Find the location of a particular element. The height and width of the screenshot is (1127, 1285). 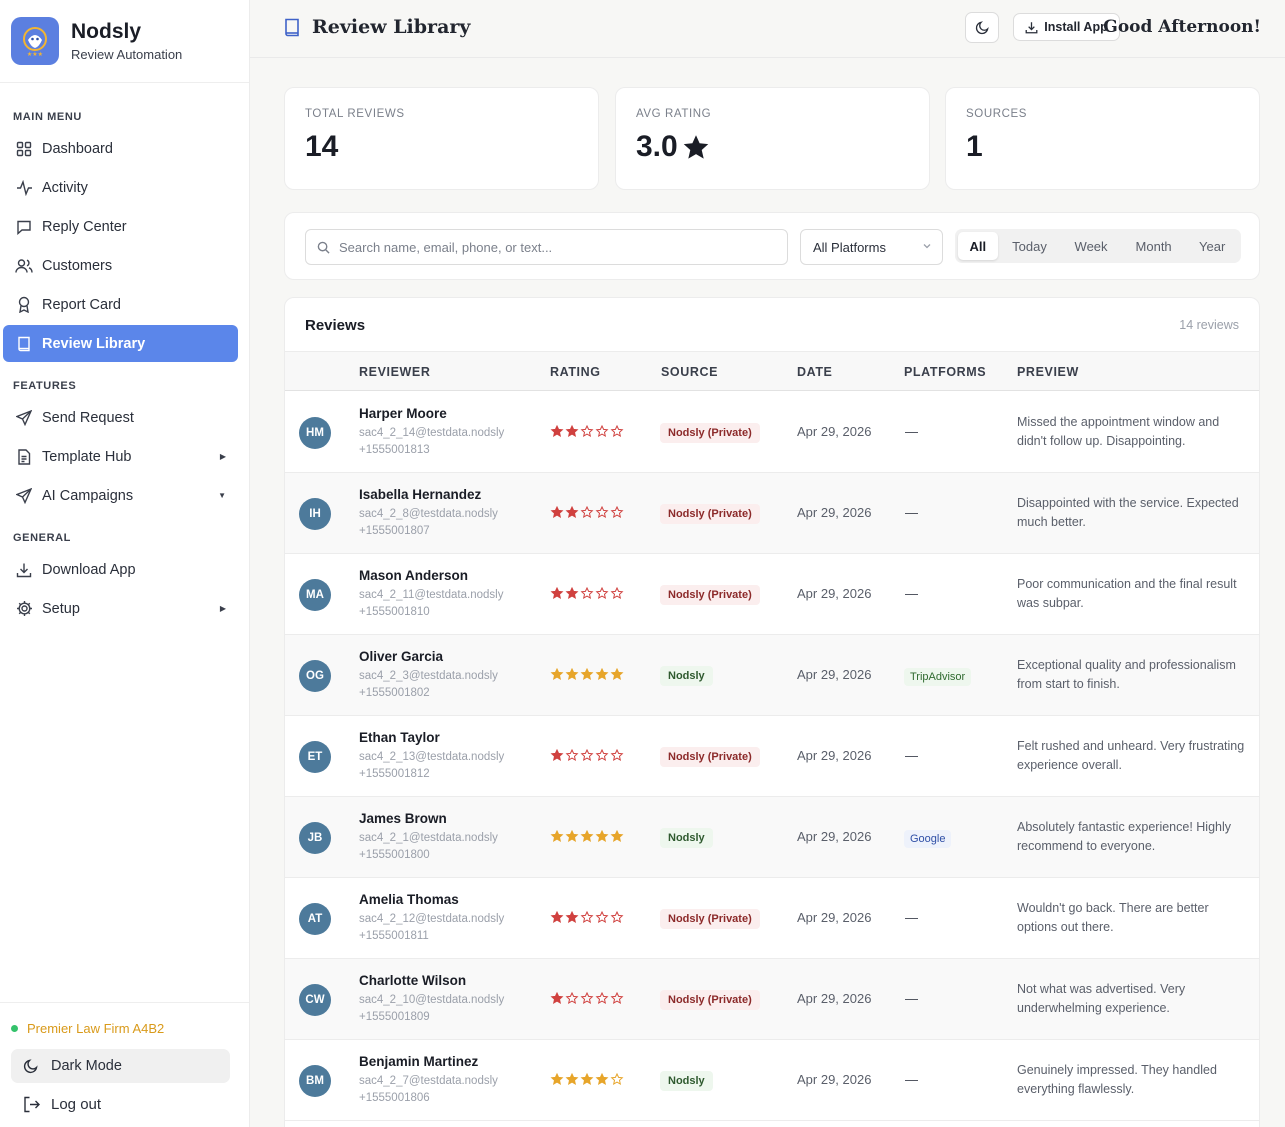

column-header-preview: PREVIEW is located at coordinates (1048, 372).